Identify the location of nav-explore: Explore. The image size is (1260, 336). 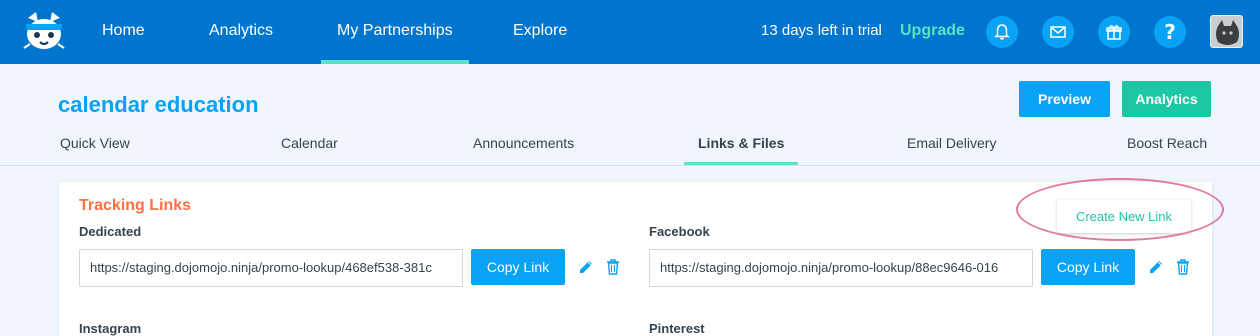
(540, 32).